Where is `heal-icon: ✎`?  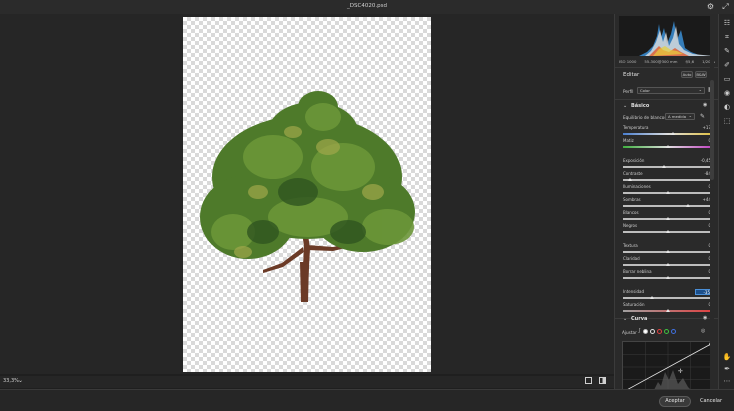
heal-icon: ✎ is located at coordinates (727, 51).